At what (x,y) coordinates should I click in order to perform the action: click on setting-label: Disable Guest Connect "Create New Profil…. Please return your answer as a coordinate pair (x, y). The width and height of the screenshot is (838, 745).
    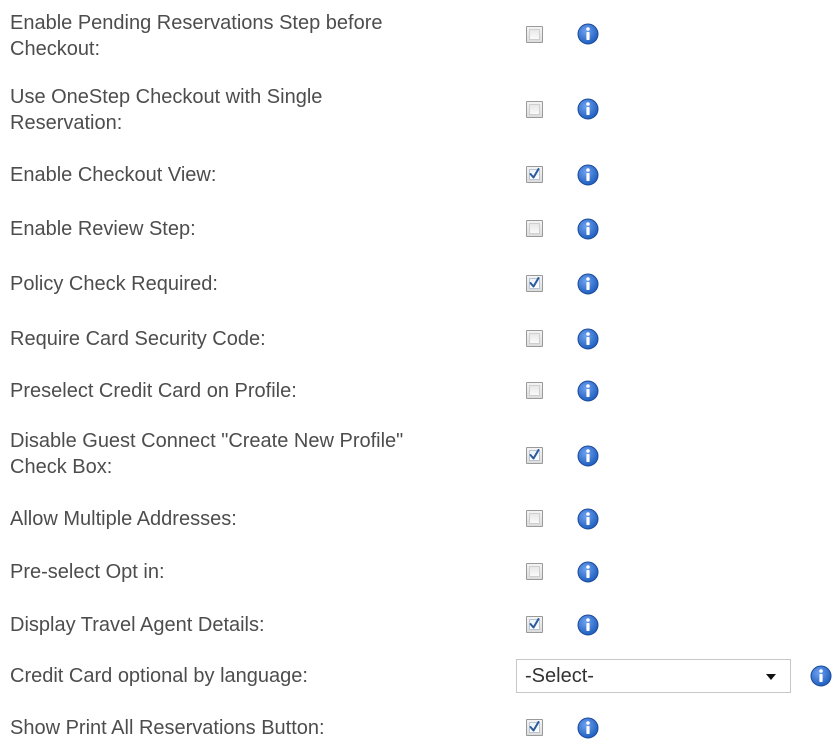
    Looking at the image, I should click on (207, 454).